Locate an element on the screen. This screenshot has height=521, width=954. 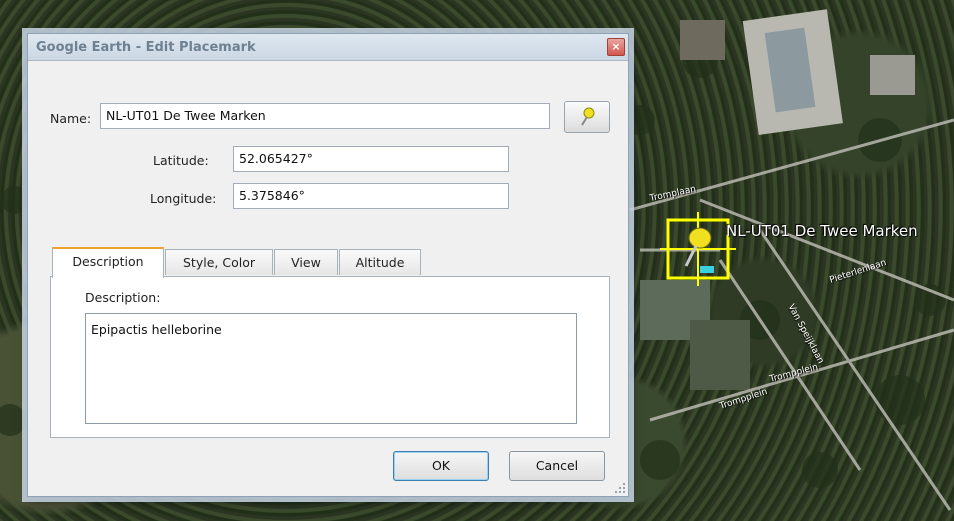
tab-altitude: Altitude is located at coordinates (380, 262).